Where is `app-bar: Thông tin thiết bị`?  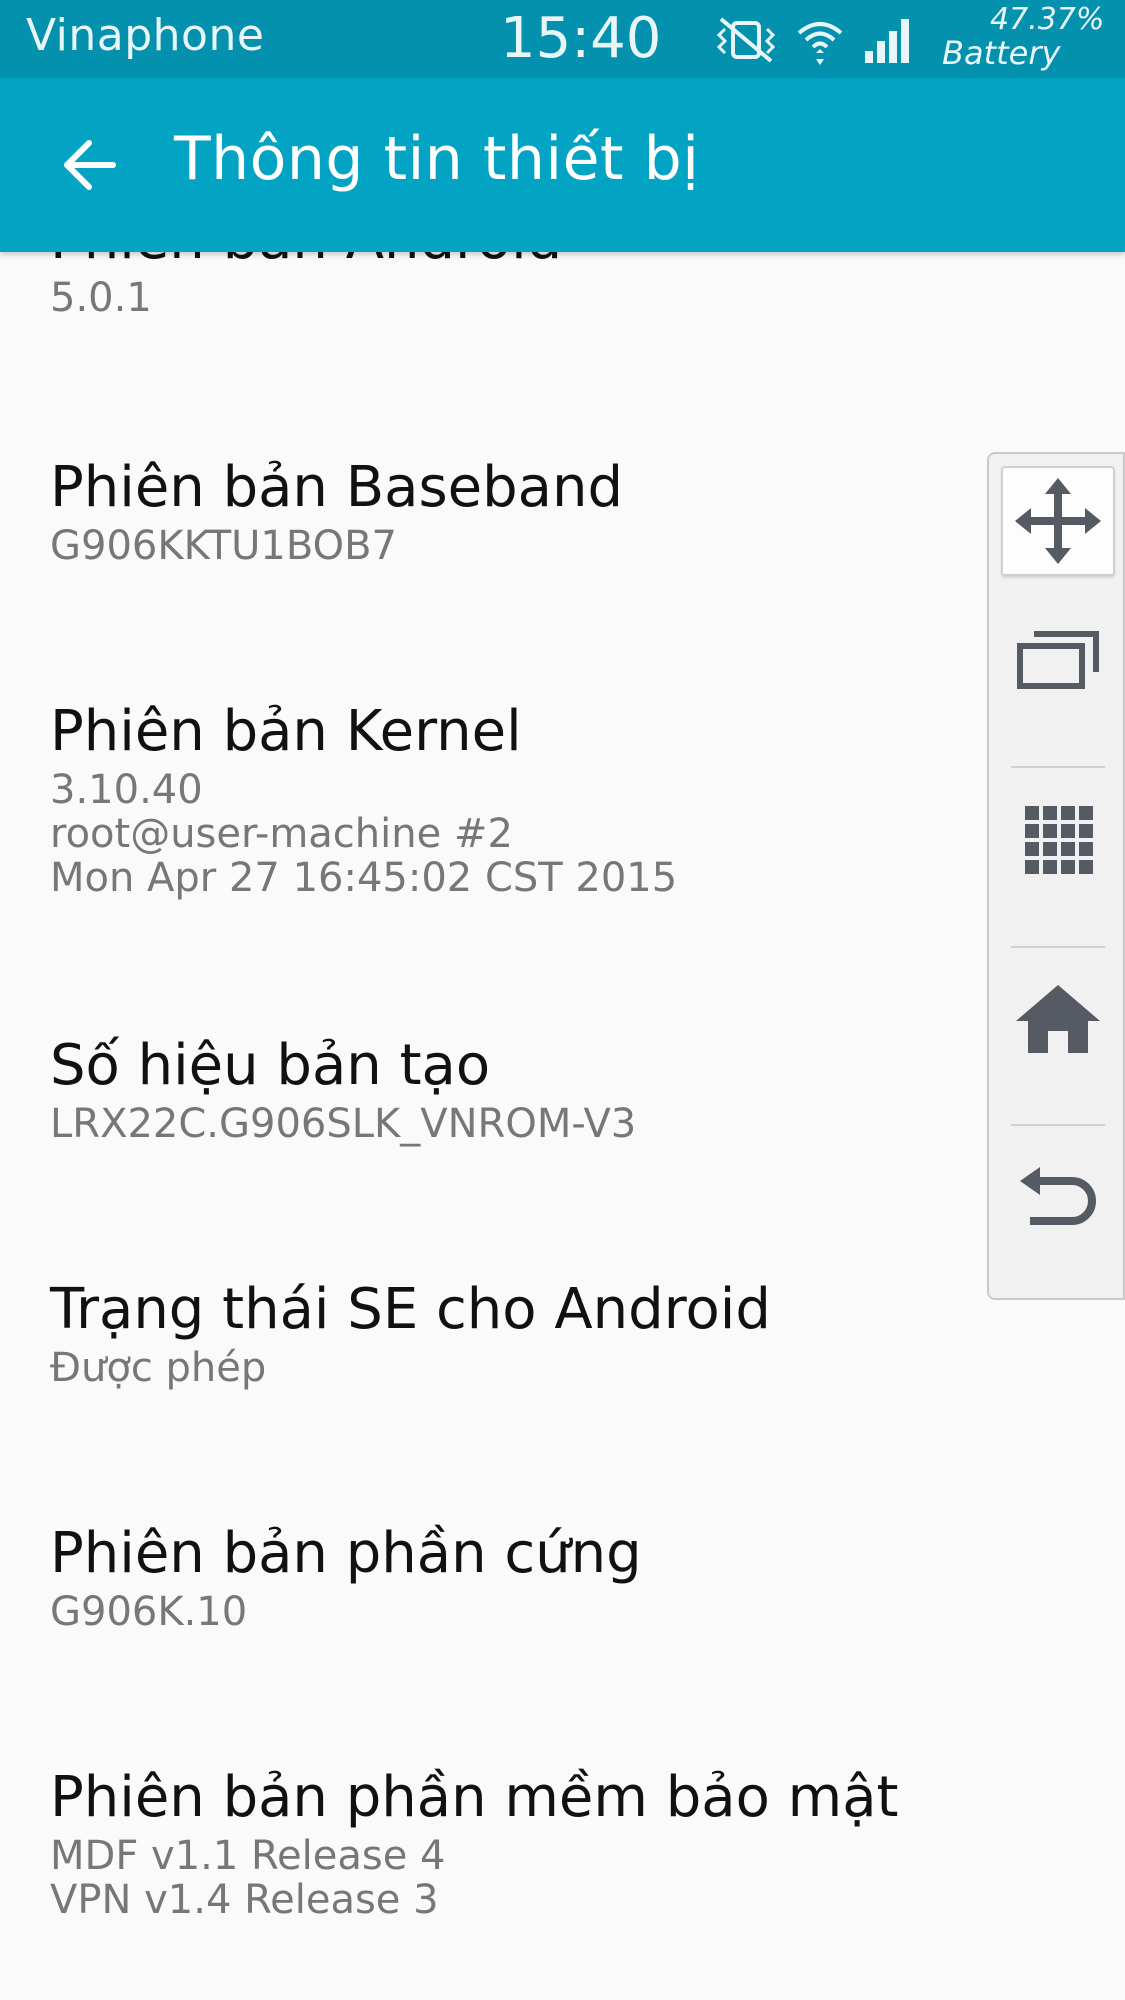 app-bar: Thông tin thiết bị is located at coordinates (562, 165).